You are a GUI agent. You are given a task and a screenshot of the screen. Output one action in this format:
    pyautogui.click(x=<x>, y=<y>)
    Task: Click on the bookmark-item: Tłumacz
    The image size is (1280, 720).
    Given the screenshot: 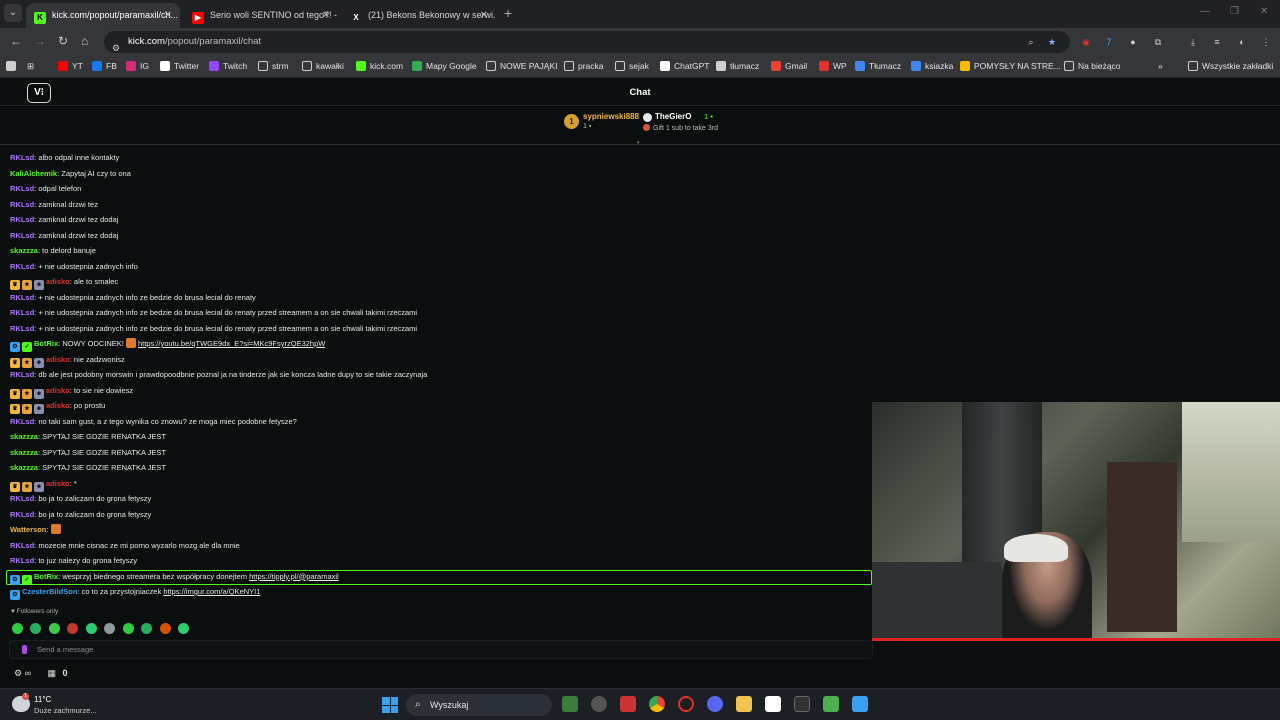 What is the action you would take?
    pyautogui.click(x=878, y=66)
    